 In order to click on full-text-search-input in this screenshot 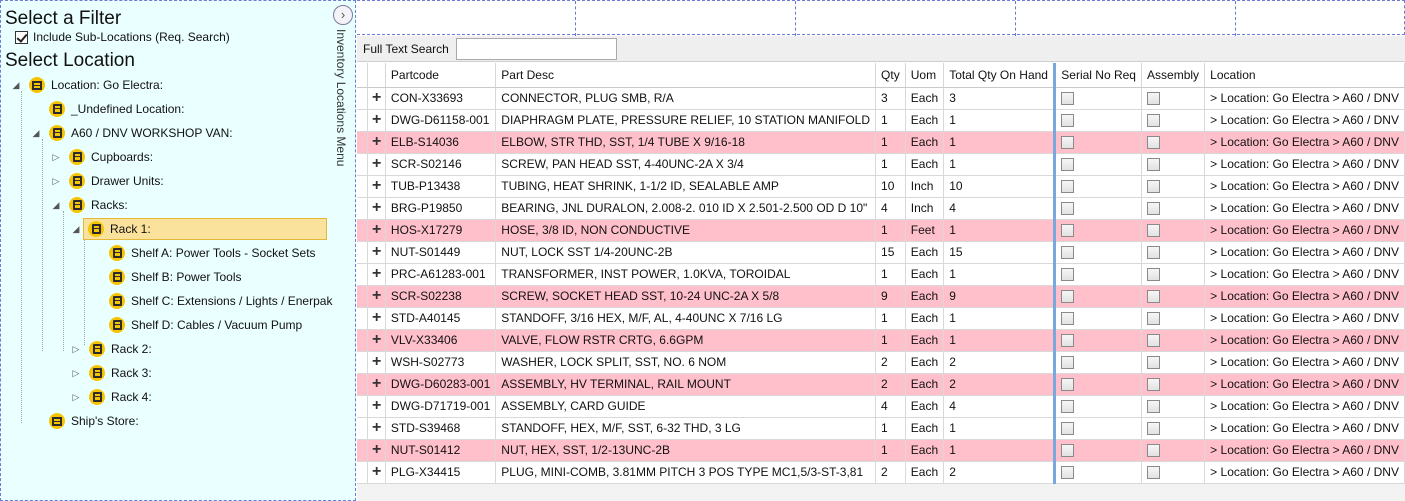, I will do `click(536, 49)`.